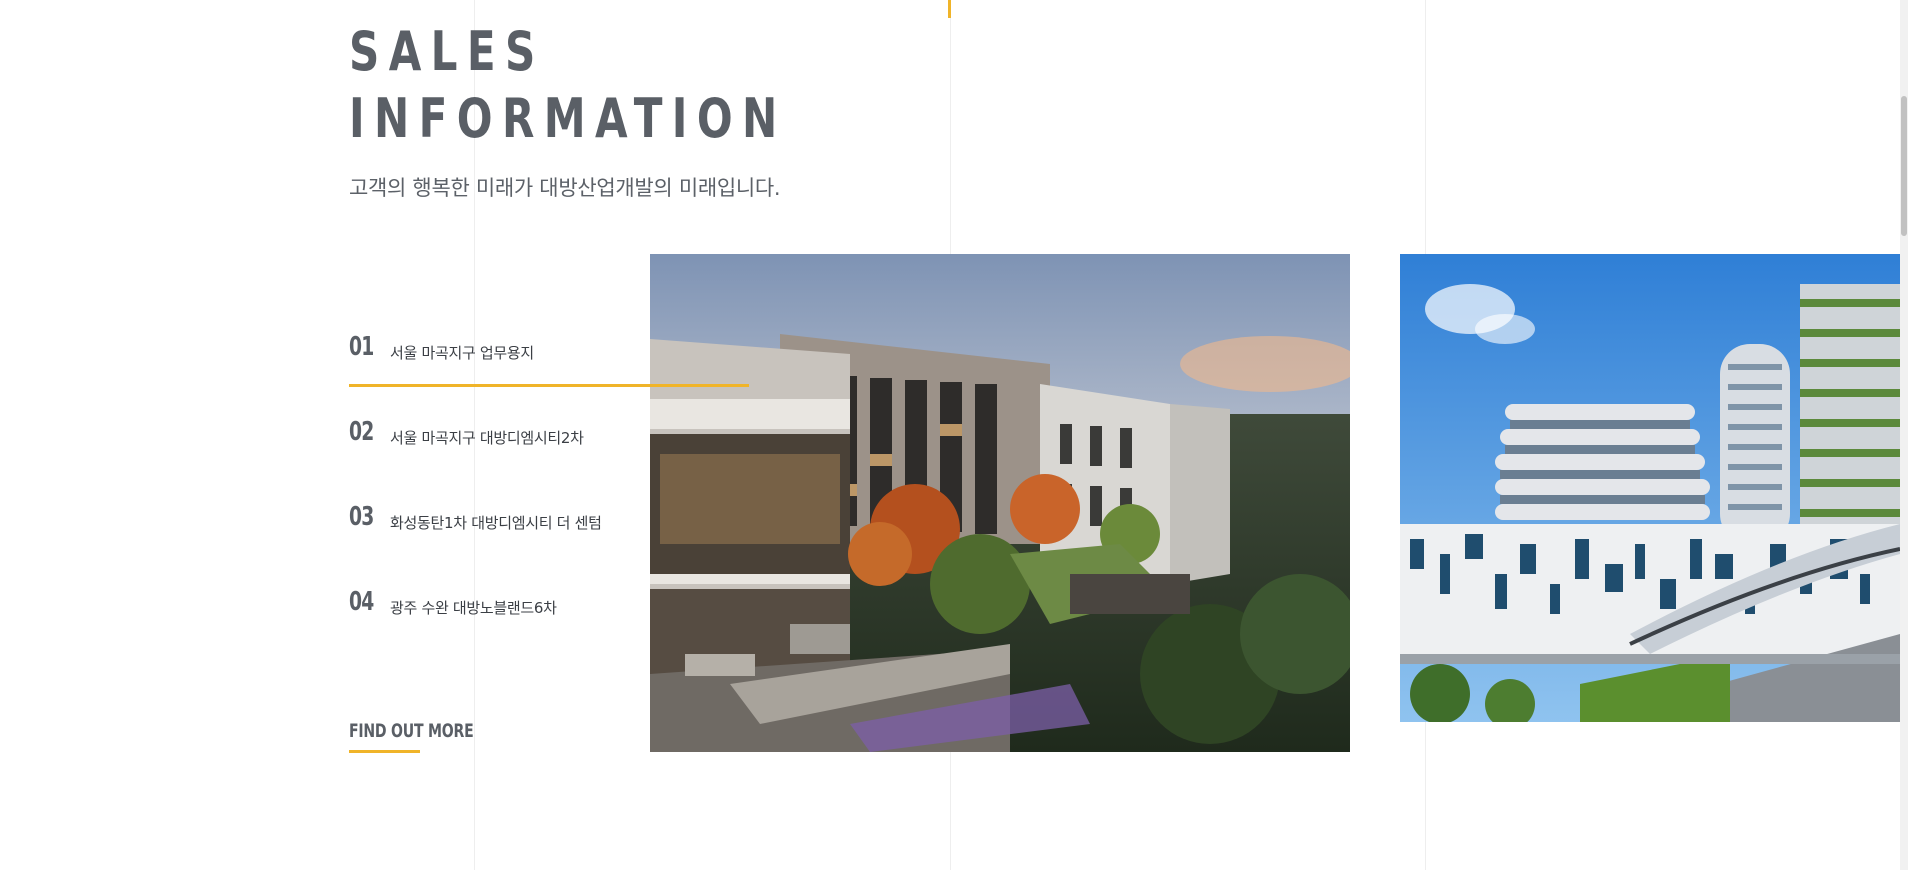 This screenshot has height=870, width=1908. What do you see at coordinates (568, 118) in the screenshot?
I see `section-title-line2: INFORMATION` at bounding box center [568, 118].